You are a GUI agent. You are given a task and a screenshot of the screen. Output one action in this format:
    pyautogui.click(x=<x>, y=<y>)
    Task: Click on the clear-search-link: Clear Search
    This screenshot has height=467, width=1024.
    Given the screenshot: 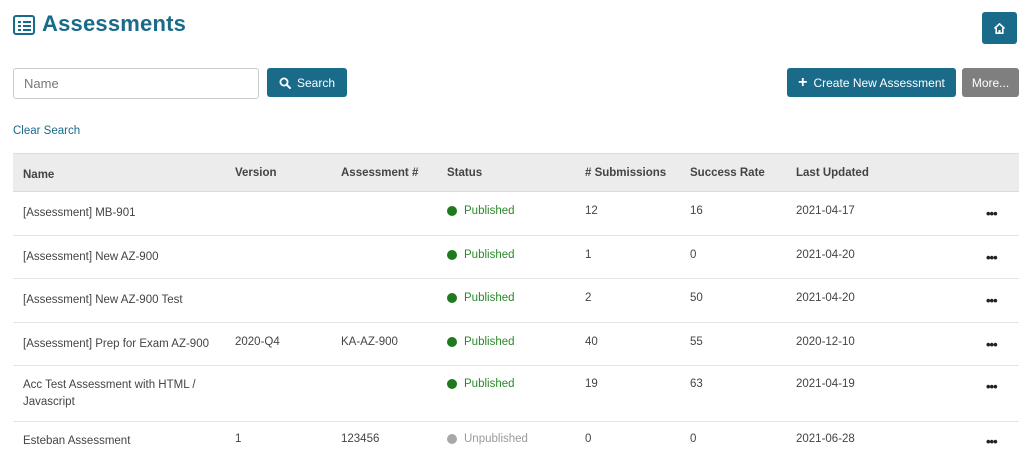 What is the action you would take?
    pyautogui.click(x=46, y=131)
    